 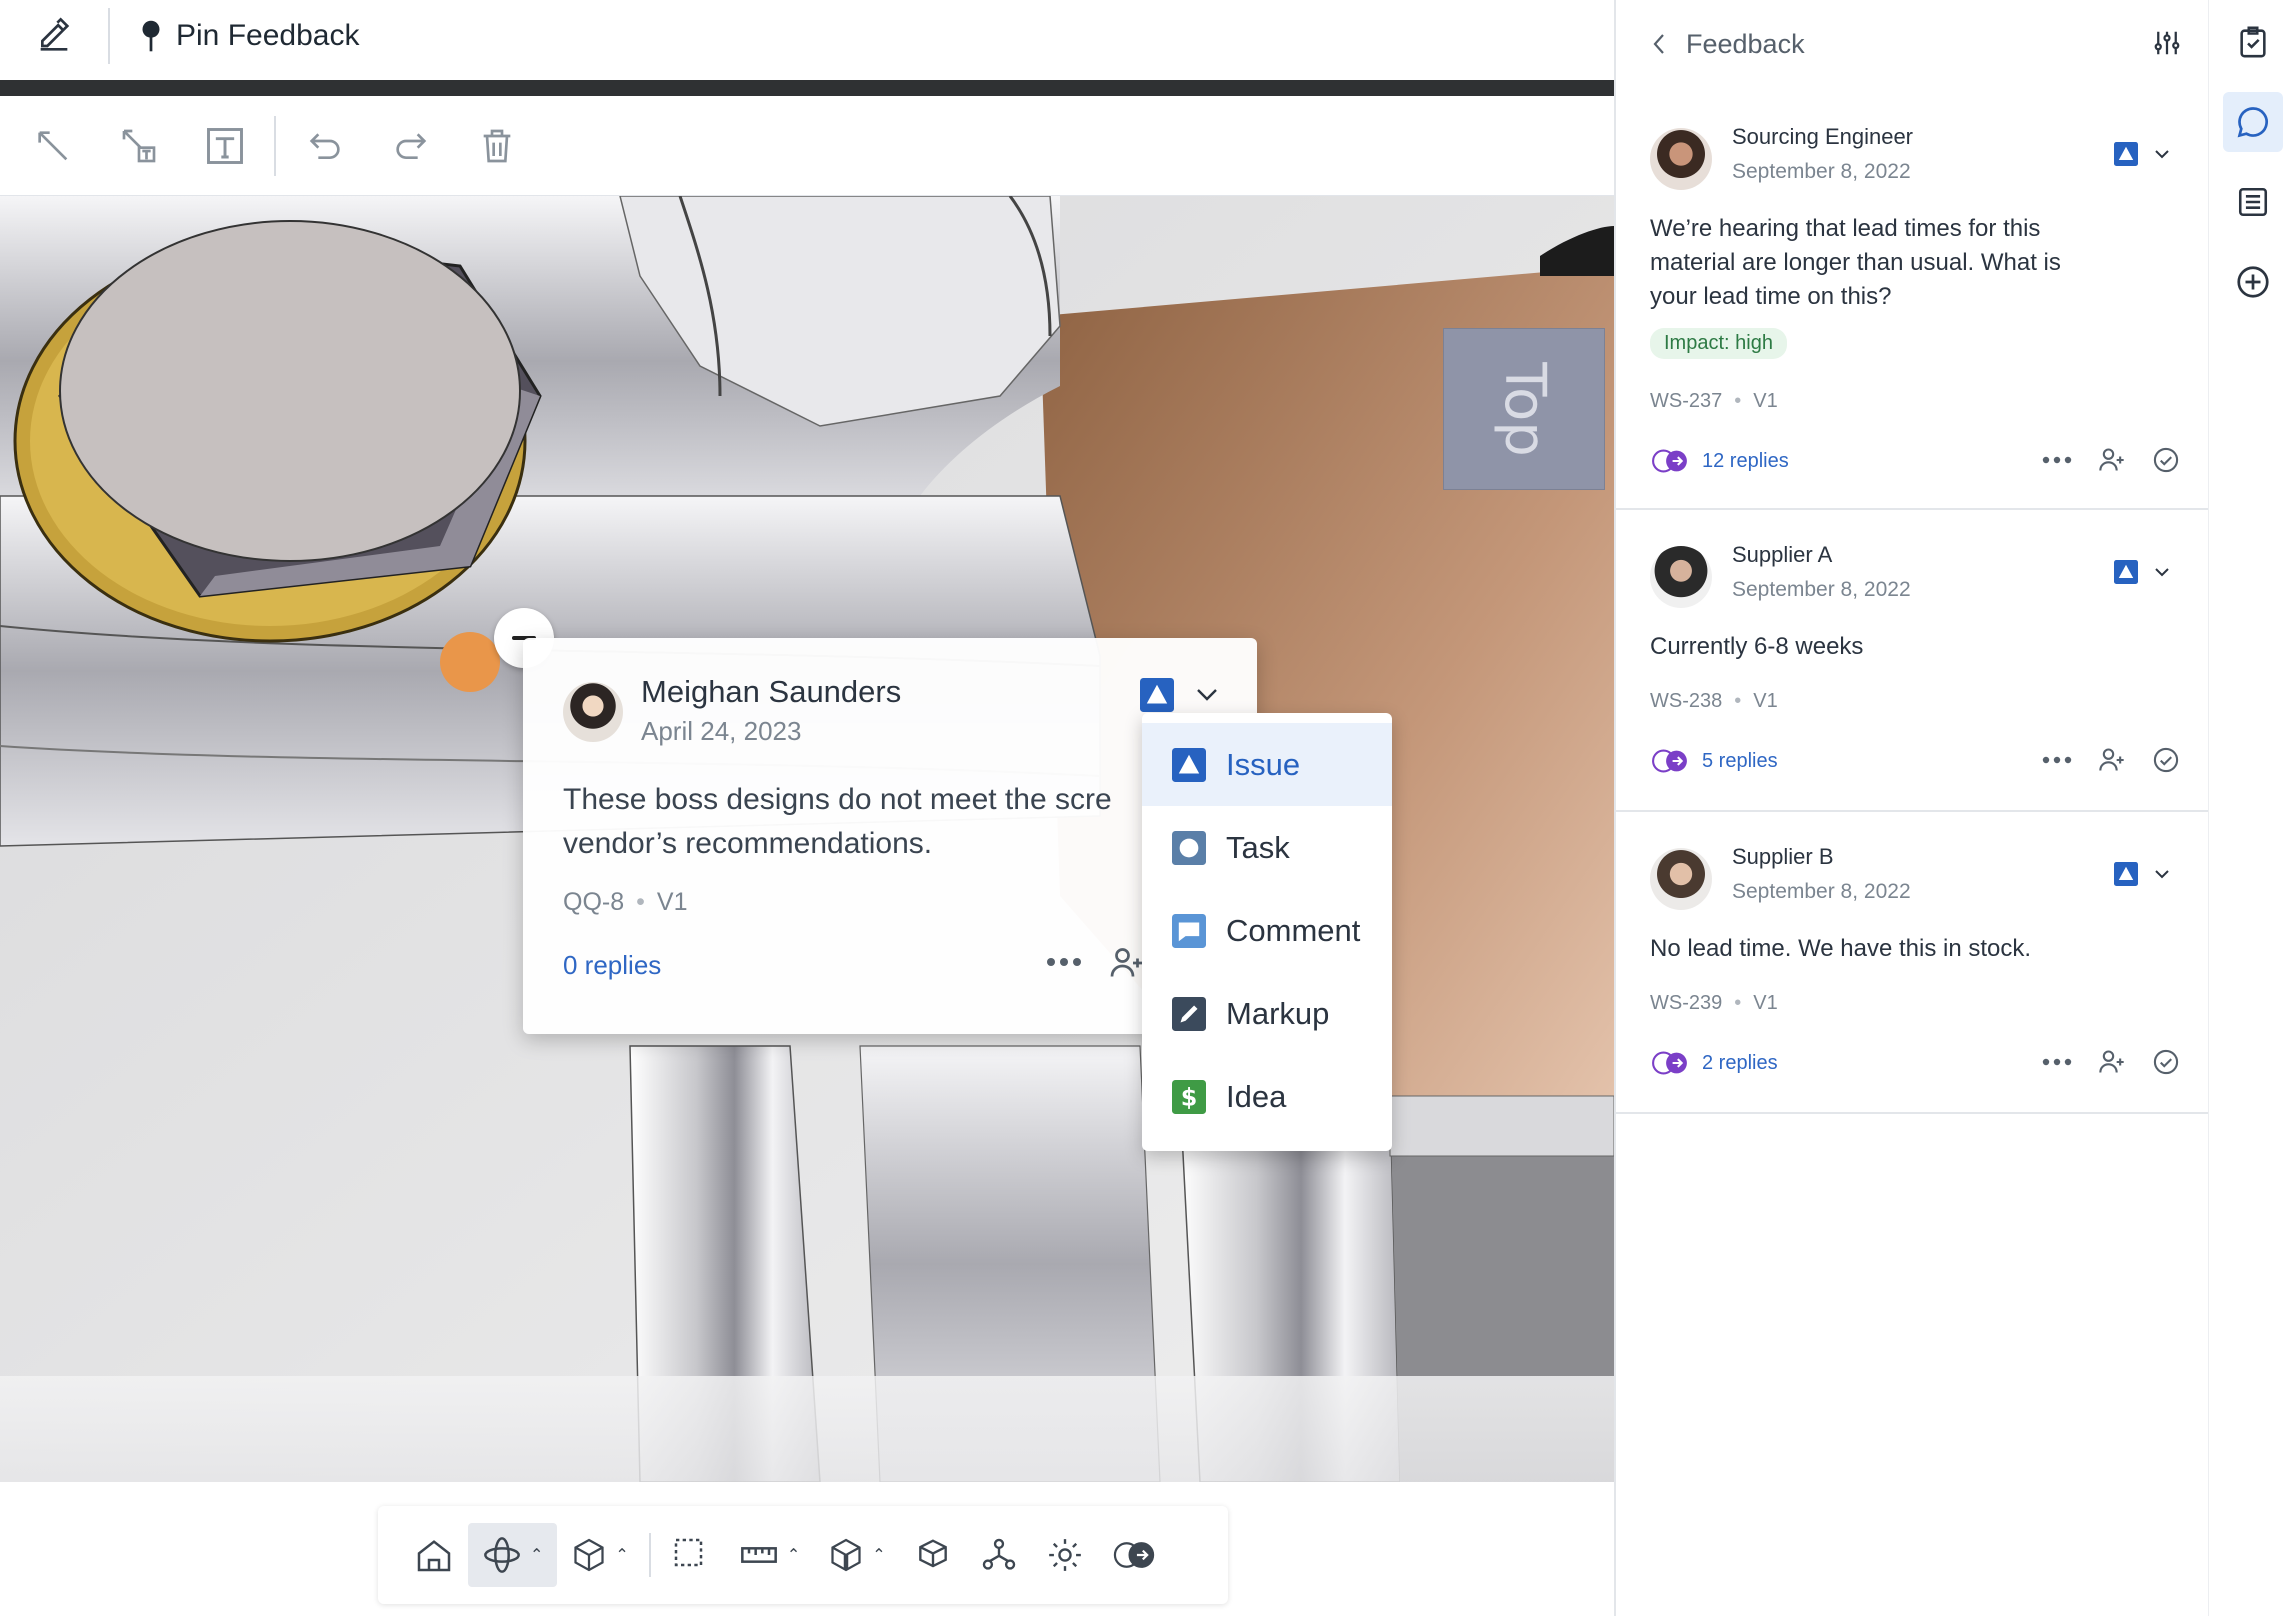 I want to click on assign-user-button, so click(x=1127, y=965).